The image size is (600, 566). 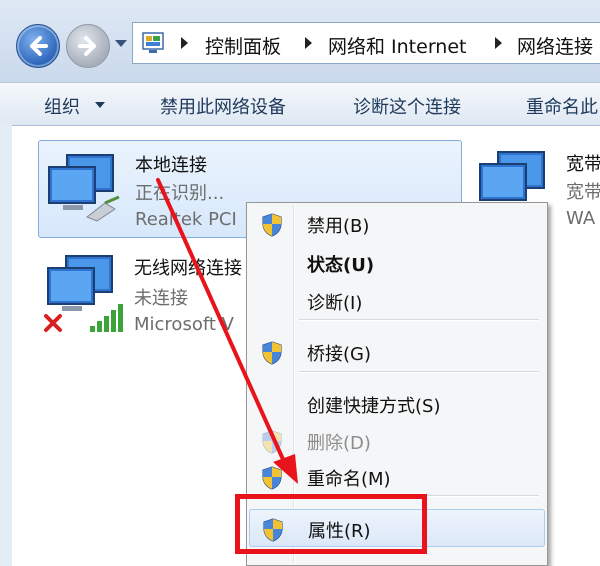 What do you see at coordinates (83, 293) in the screenshot?
I see `wireless-adapter-icon` at bounding box center [83, 293].